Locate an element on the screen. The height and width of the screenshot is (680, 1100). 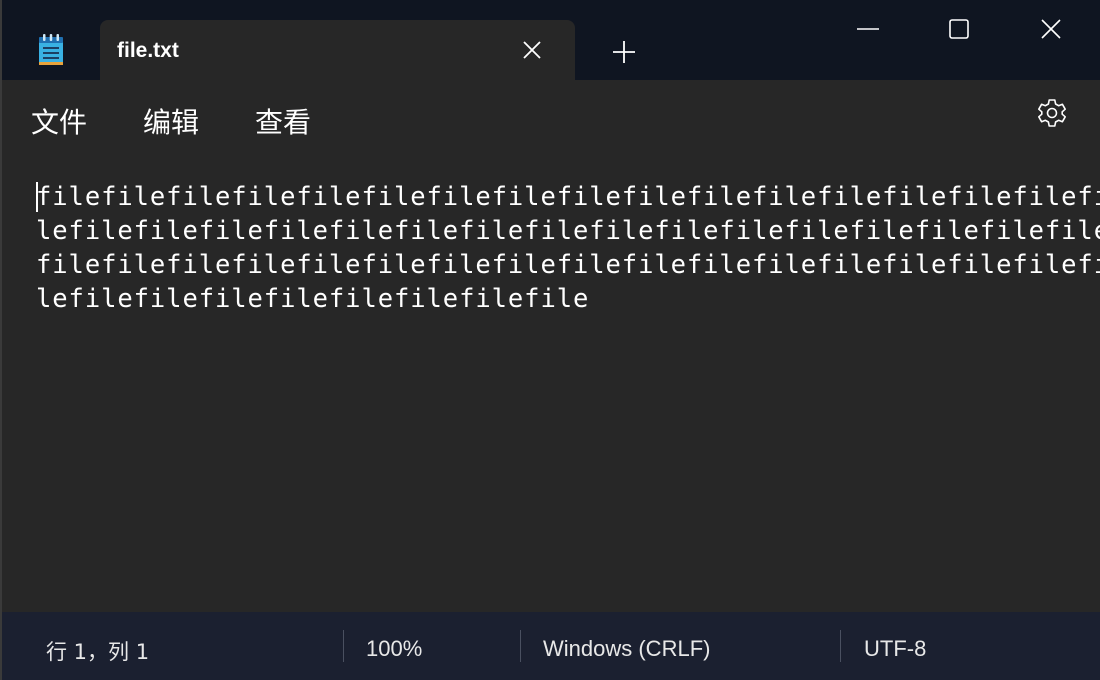
tab-file-txt: file.txt is located at coordinates (337, 50).